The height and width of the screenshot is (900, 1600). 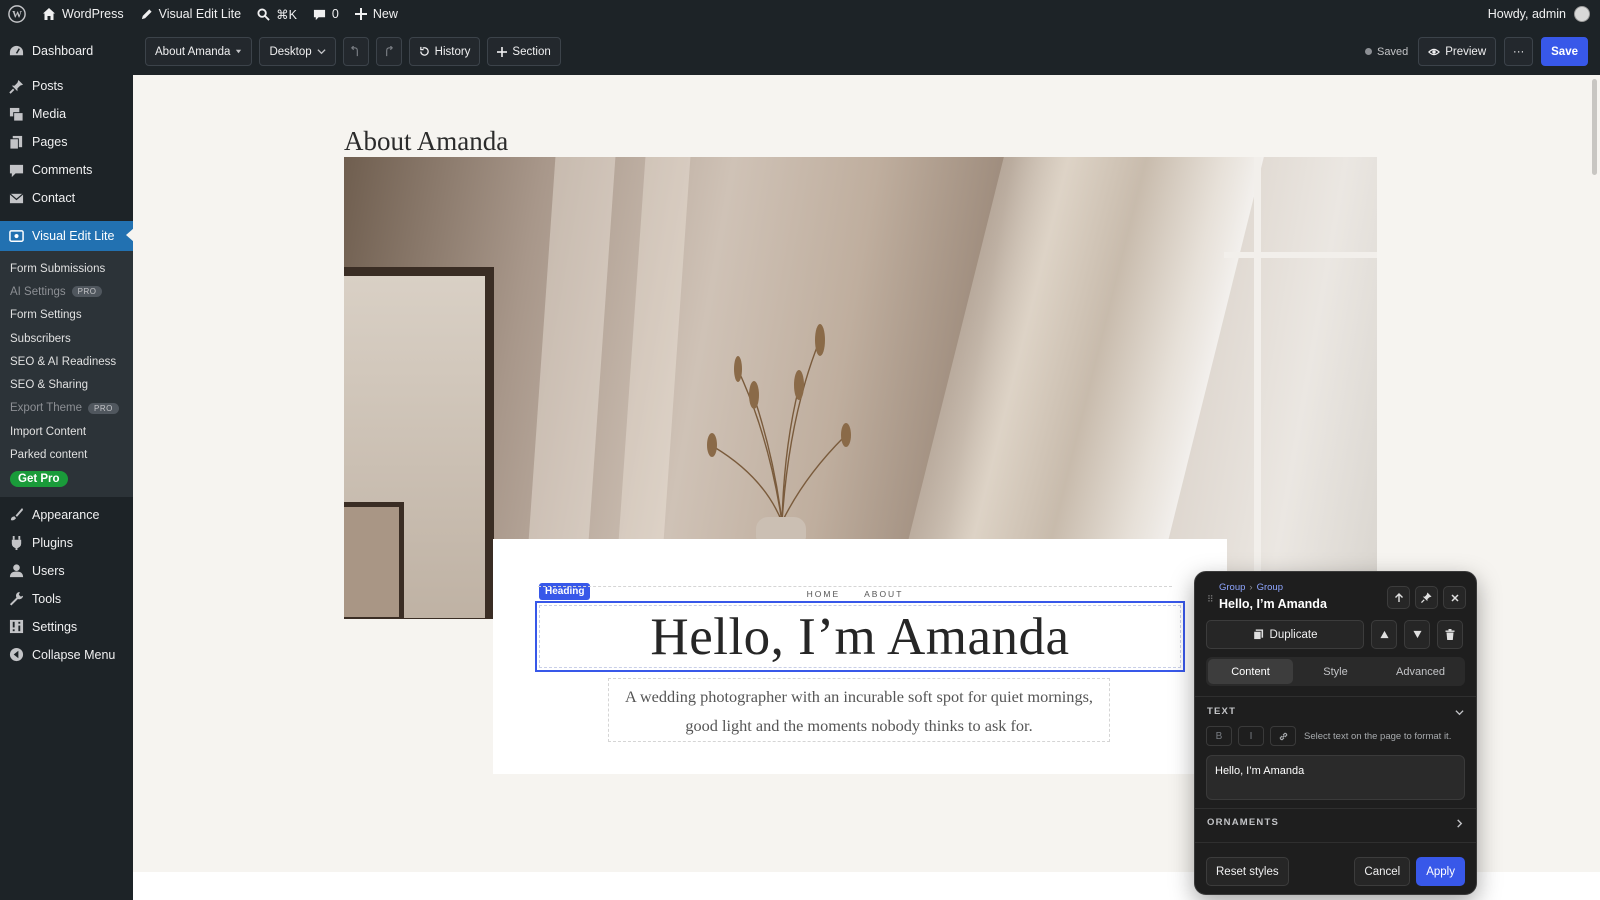 What do you see at coordinates (355, 51) in the screenshot?
I see `undo-button` at bounding box center [355, 51].